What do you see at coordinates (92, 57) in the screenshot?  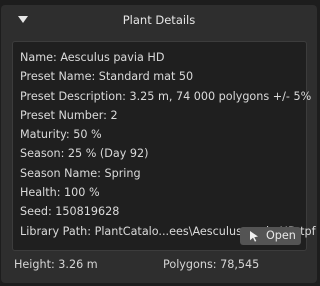 I see `info-name: Name: Aesculus pavia HD` at bounding box center [92, 57].